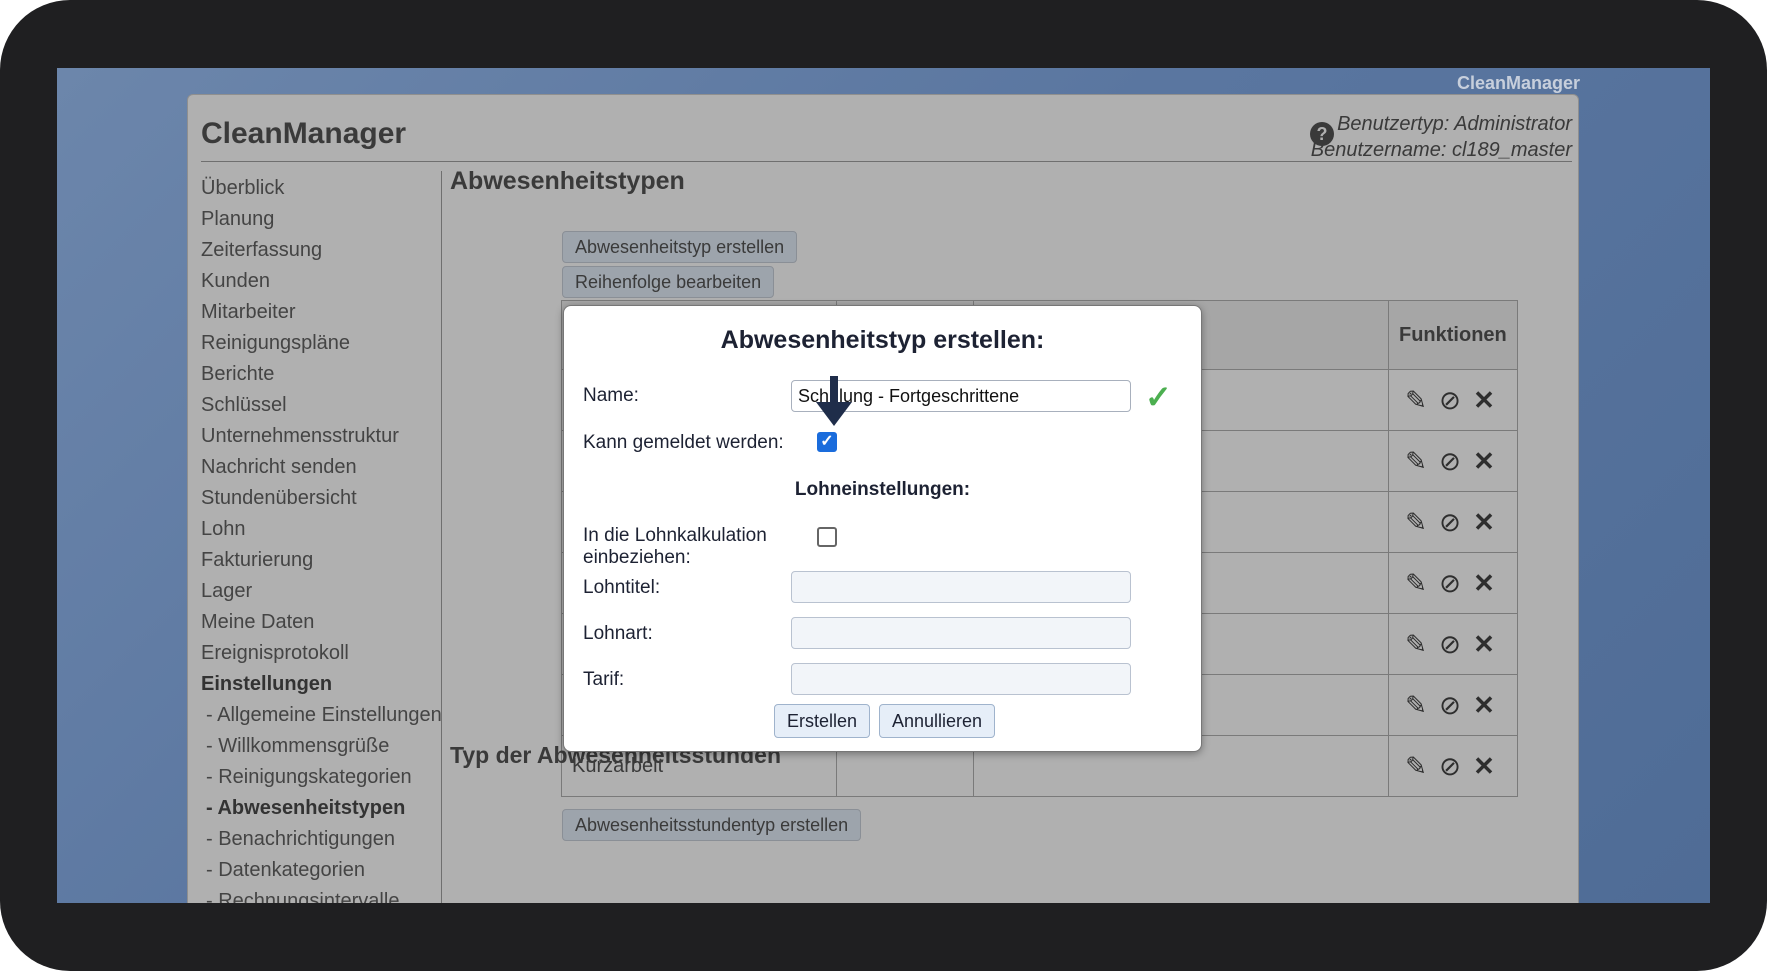 This screenshot has width=1767, height=971. What do you see at coordinates (304, 133) in the screenshot?
I see `app-title: CleanManager` at bounding box center [304, 133].